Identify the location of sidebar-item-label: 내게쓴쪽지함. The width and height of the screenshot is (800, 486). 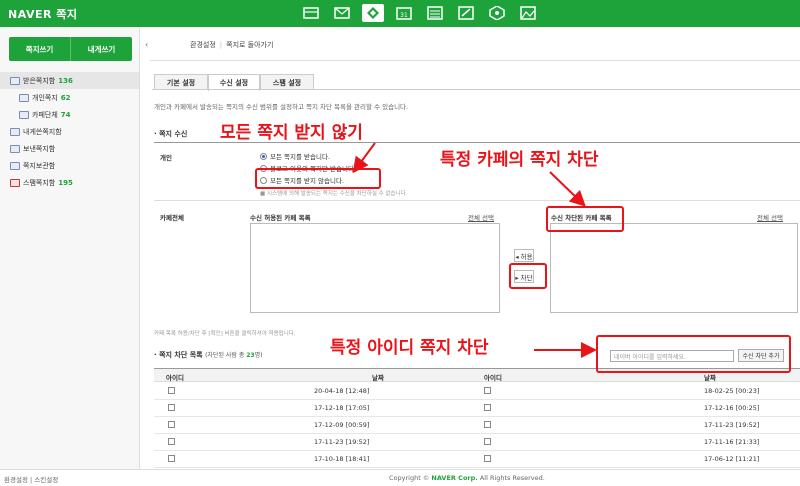
(42, 131).